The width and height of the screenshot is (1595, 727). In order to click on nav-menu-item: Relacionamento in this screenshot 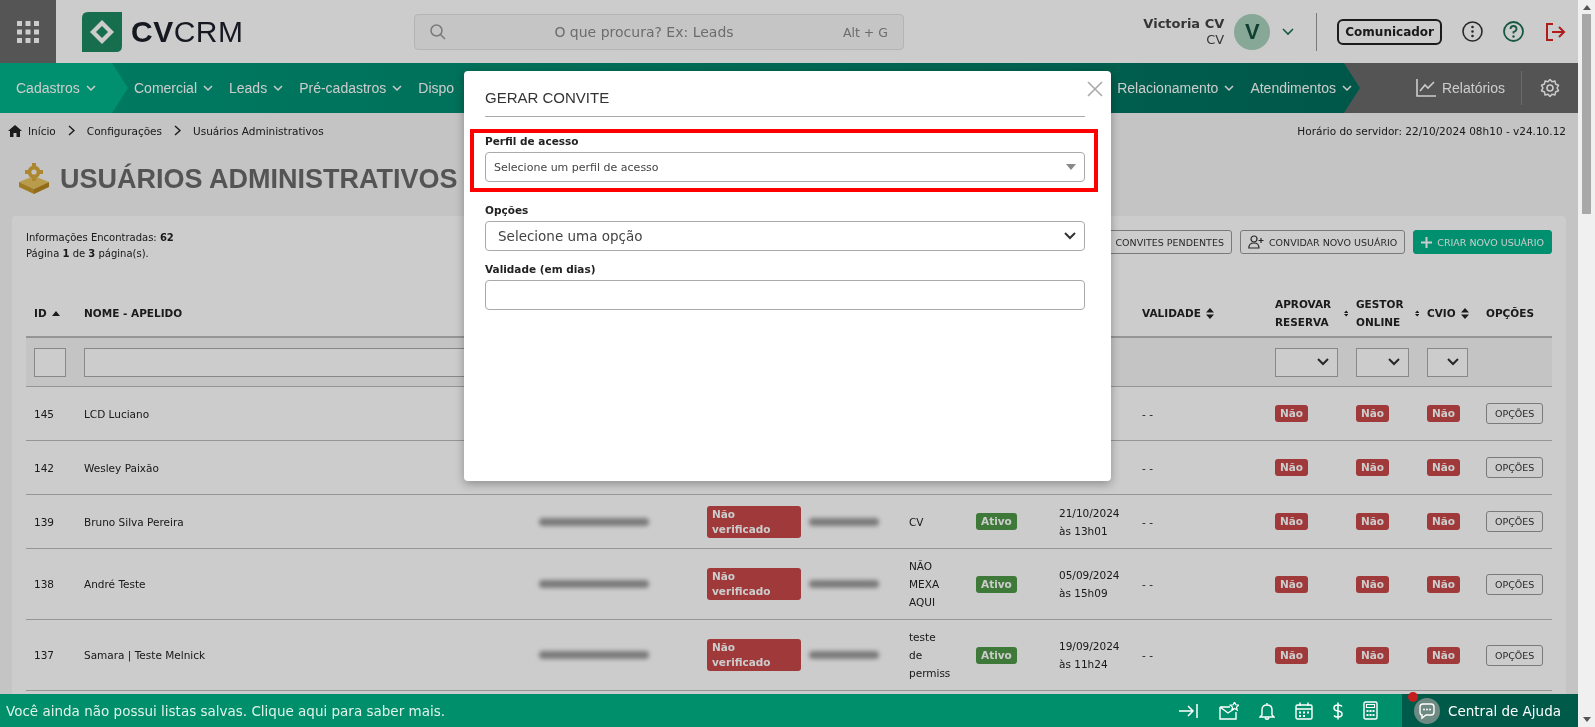, I will do `click(1176, 88)`.